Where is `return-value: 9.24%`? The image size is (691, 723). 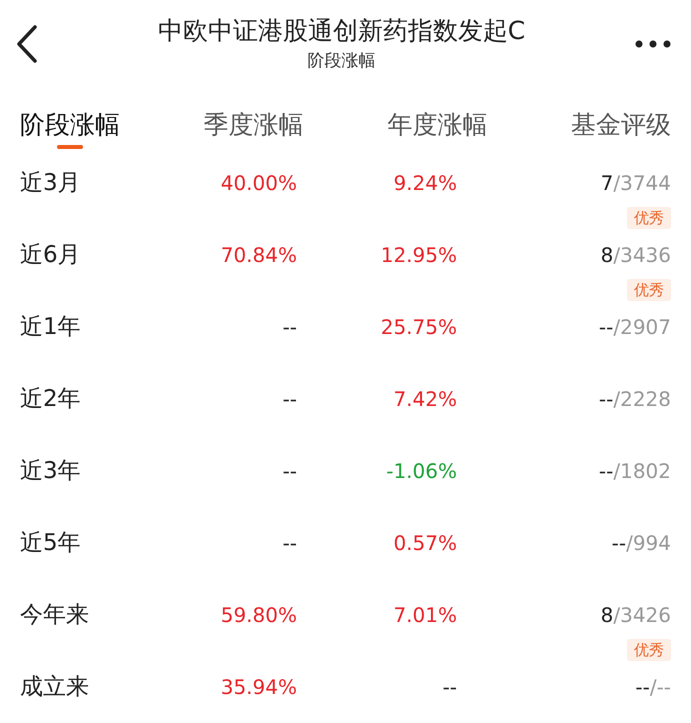
return-value: 9.24% is located at coordinates (425, 183).